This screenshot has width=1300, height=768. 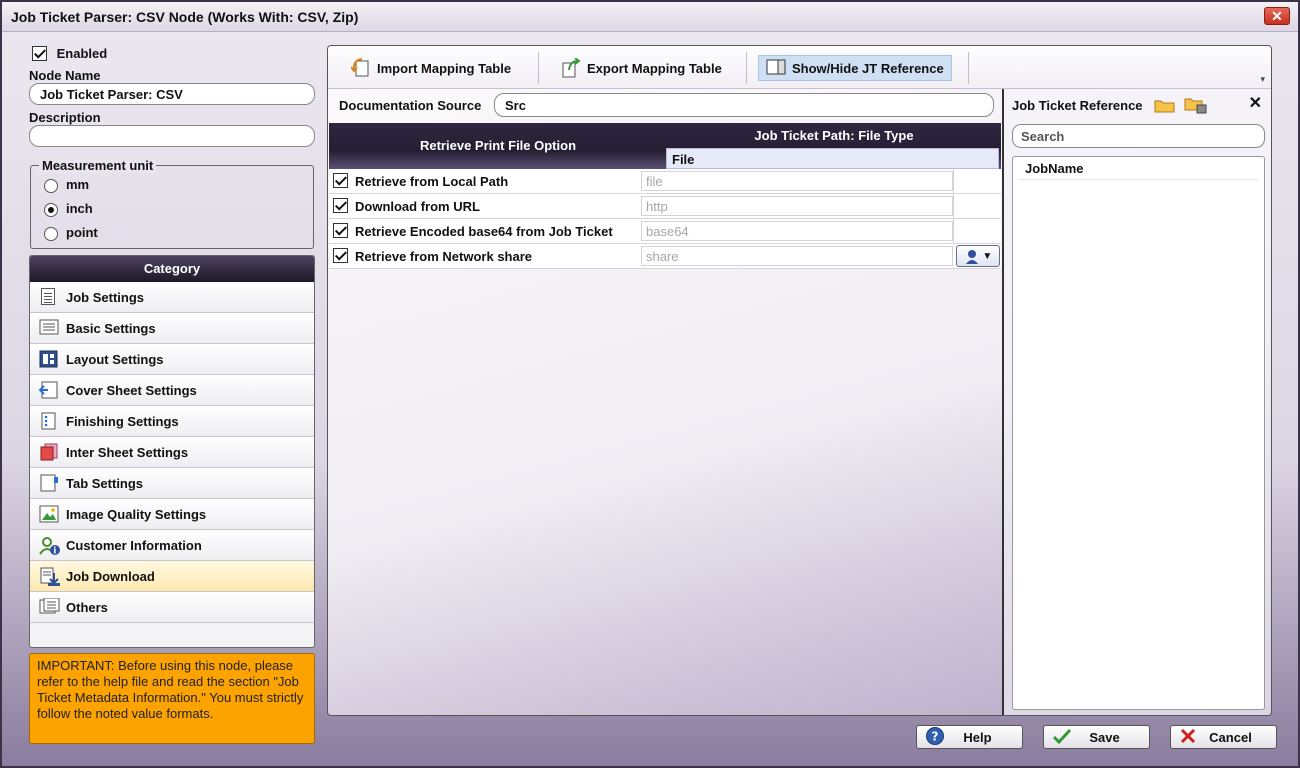 I want to click on toolbar-overflow-icon: ▾, so click(x=1262, y=79).